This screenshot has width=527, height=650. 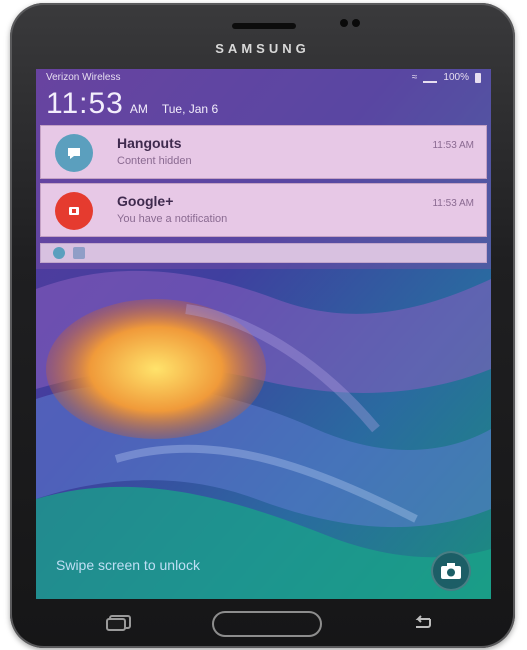 I want to click on google-plus-icon, so click(x=74, y=211).